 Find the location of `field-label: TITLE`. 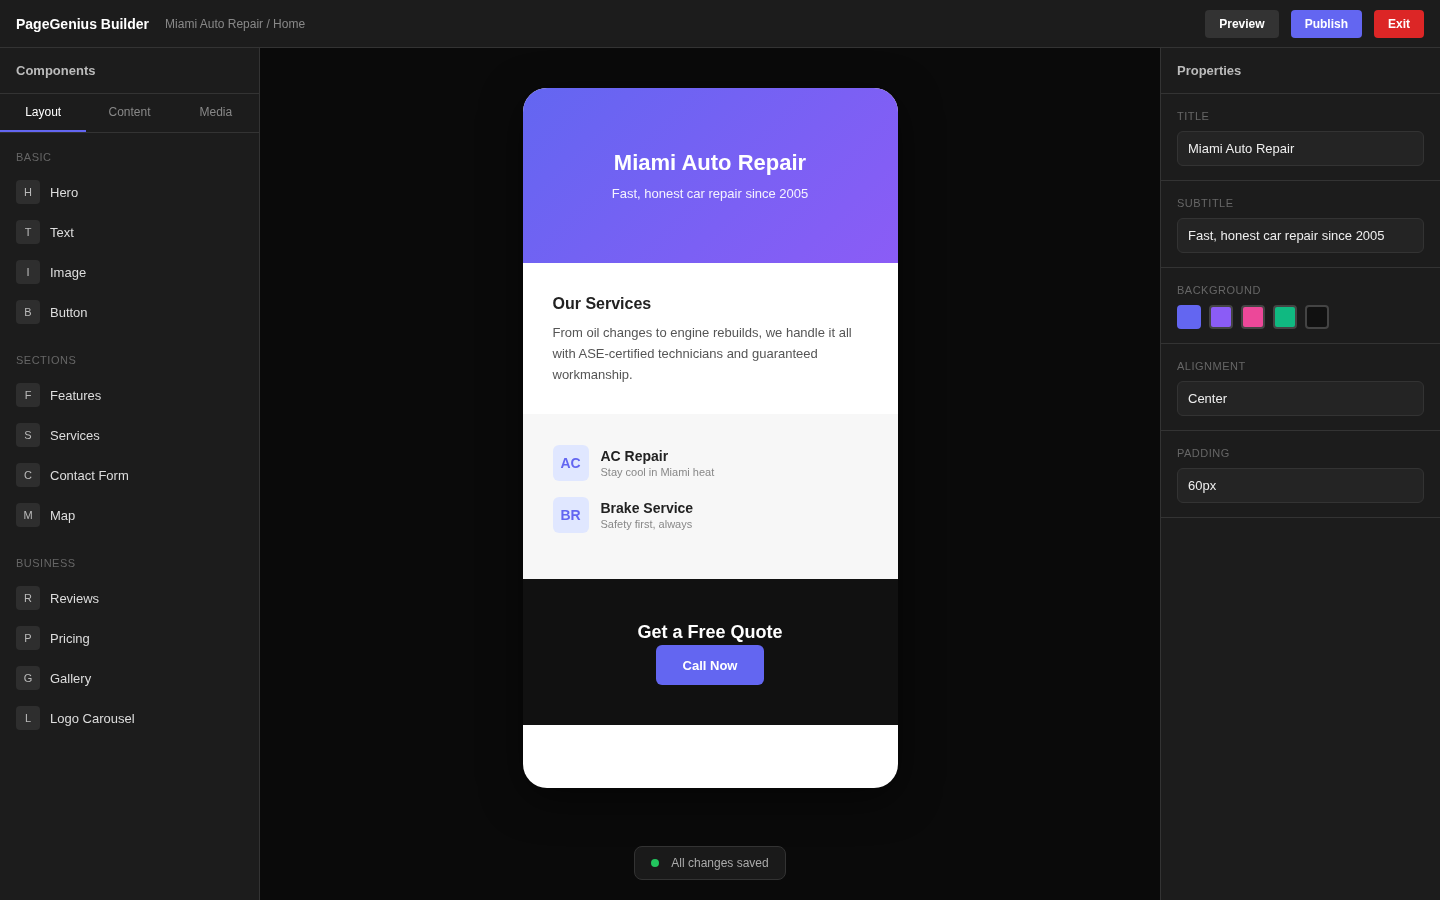

field-label: TITLE is located at coordinates (1194, 116).